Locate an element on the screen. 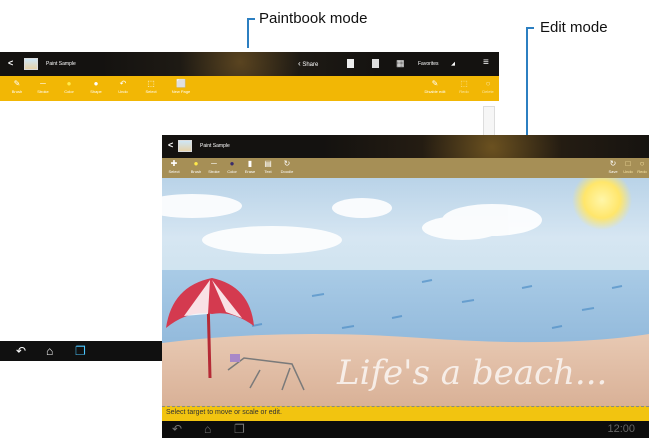 The width and height of the screenshot is (649, 438). edit-icon: ✎ is located at coordinates (435, 83).